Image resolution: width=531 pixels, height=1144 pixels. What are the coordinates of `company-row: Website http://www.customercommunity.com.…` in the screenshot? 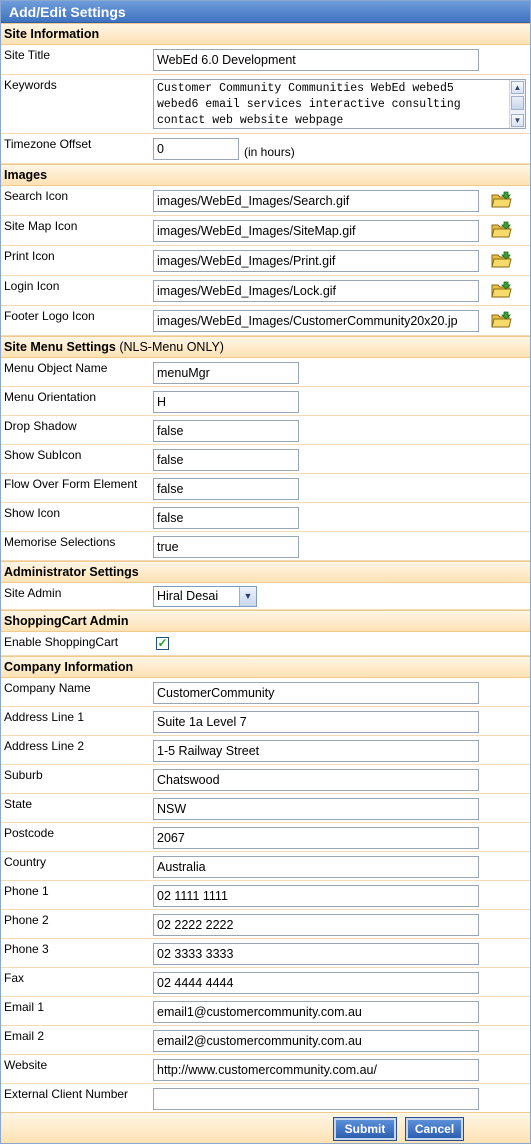 It's located at (265, 1069).